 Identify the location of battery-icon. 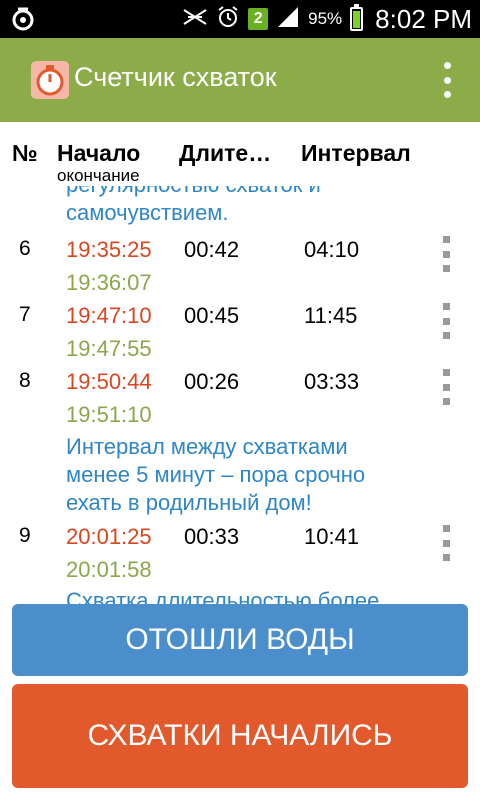
(357, 17).